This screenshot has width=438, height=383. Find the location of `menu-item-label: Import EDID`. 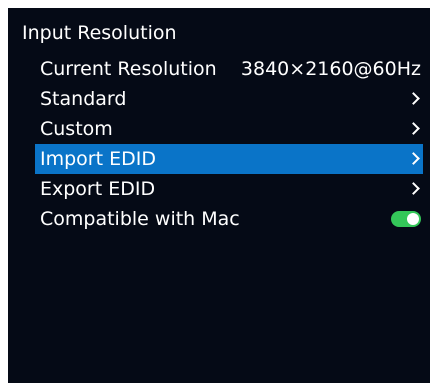

menu-item-label: Import EDID is located at coordinates (98, 159).